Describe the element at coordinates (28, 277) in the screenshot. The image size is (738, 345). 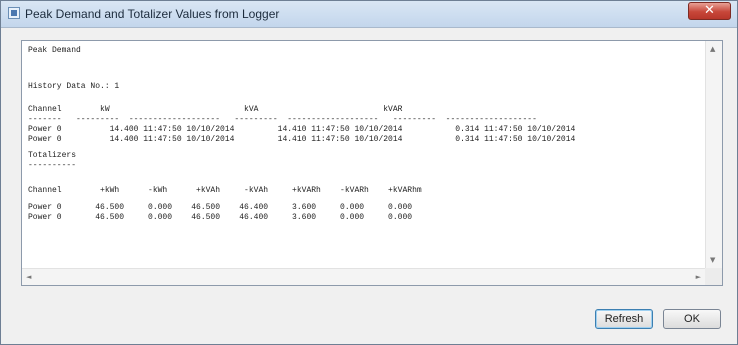
I see `scroll-left-icon: ◄` at that location.